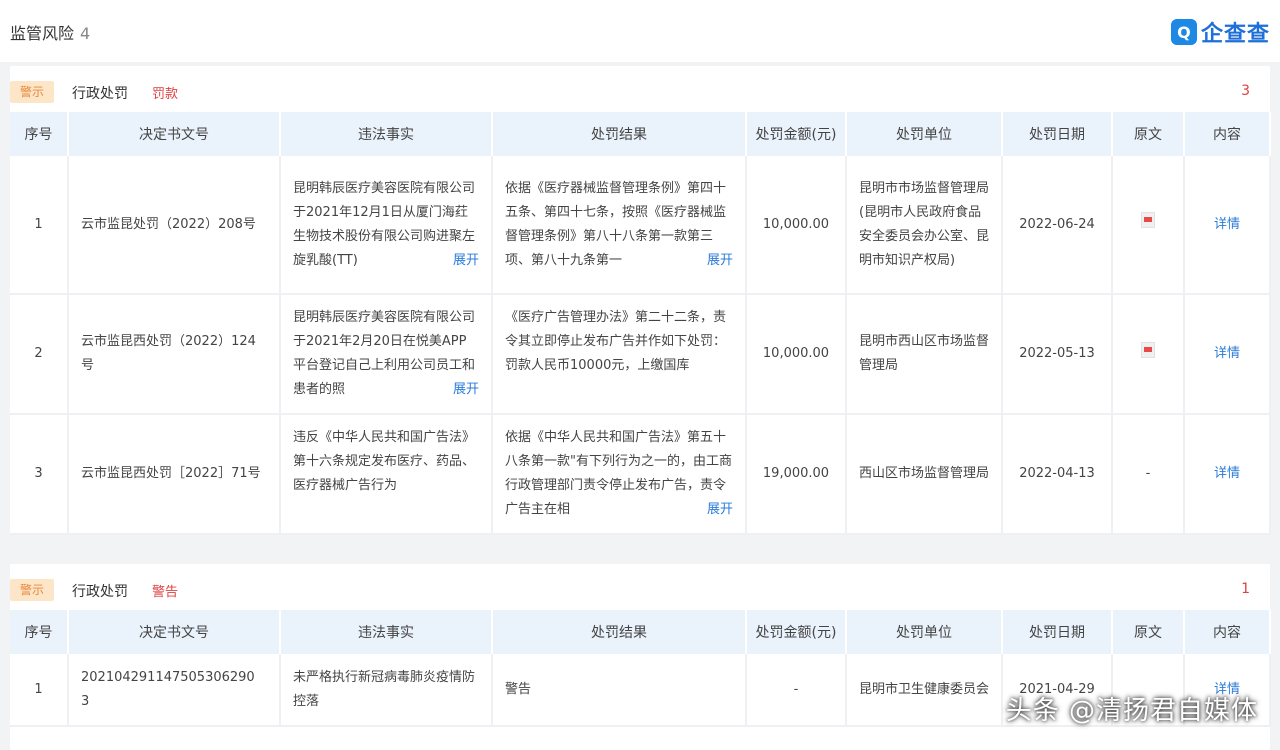 The image size is (1280, 750). I want to click on penalty-date: 2022-05-13, so click(1057, 354).